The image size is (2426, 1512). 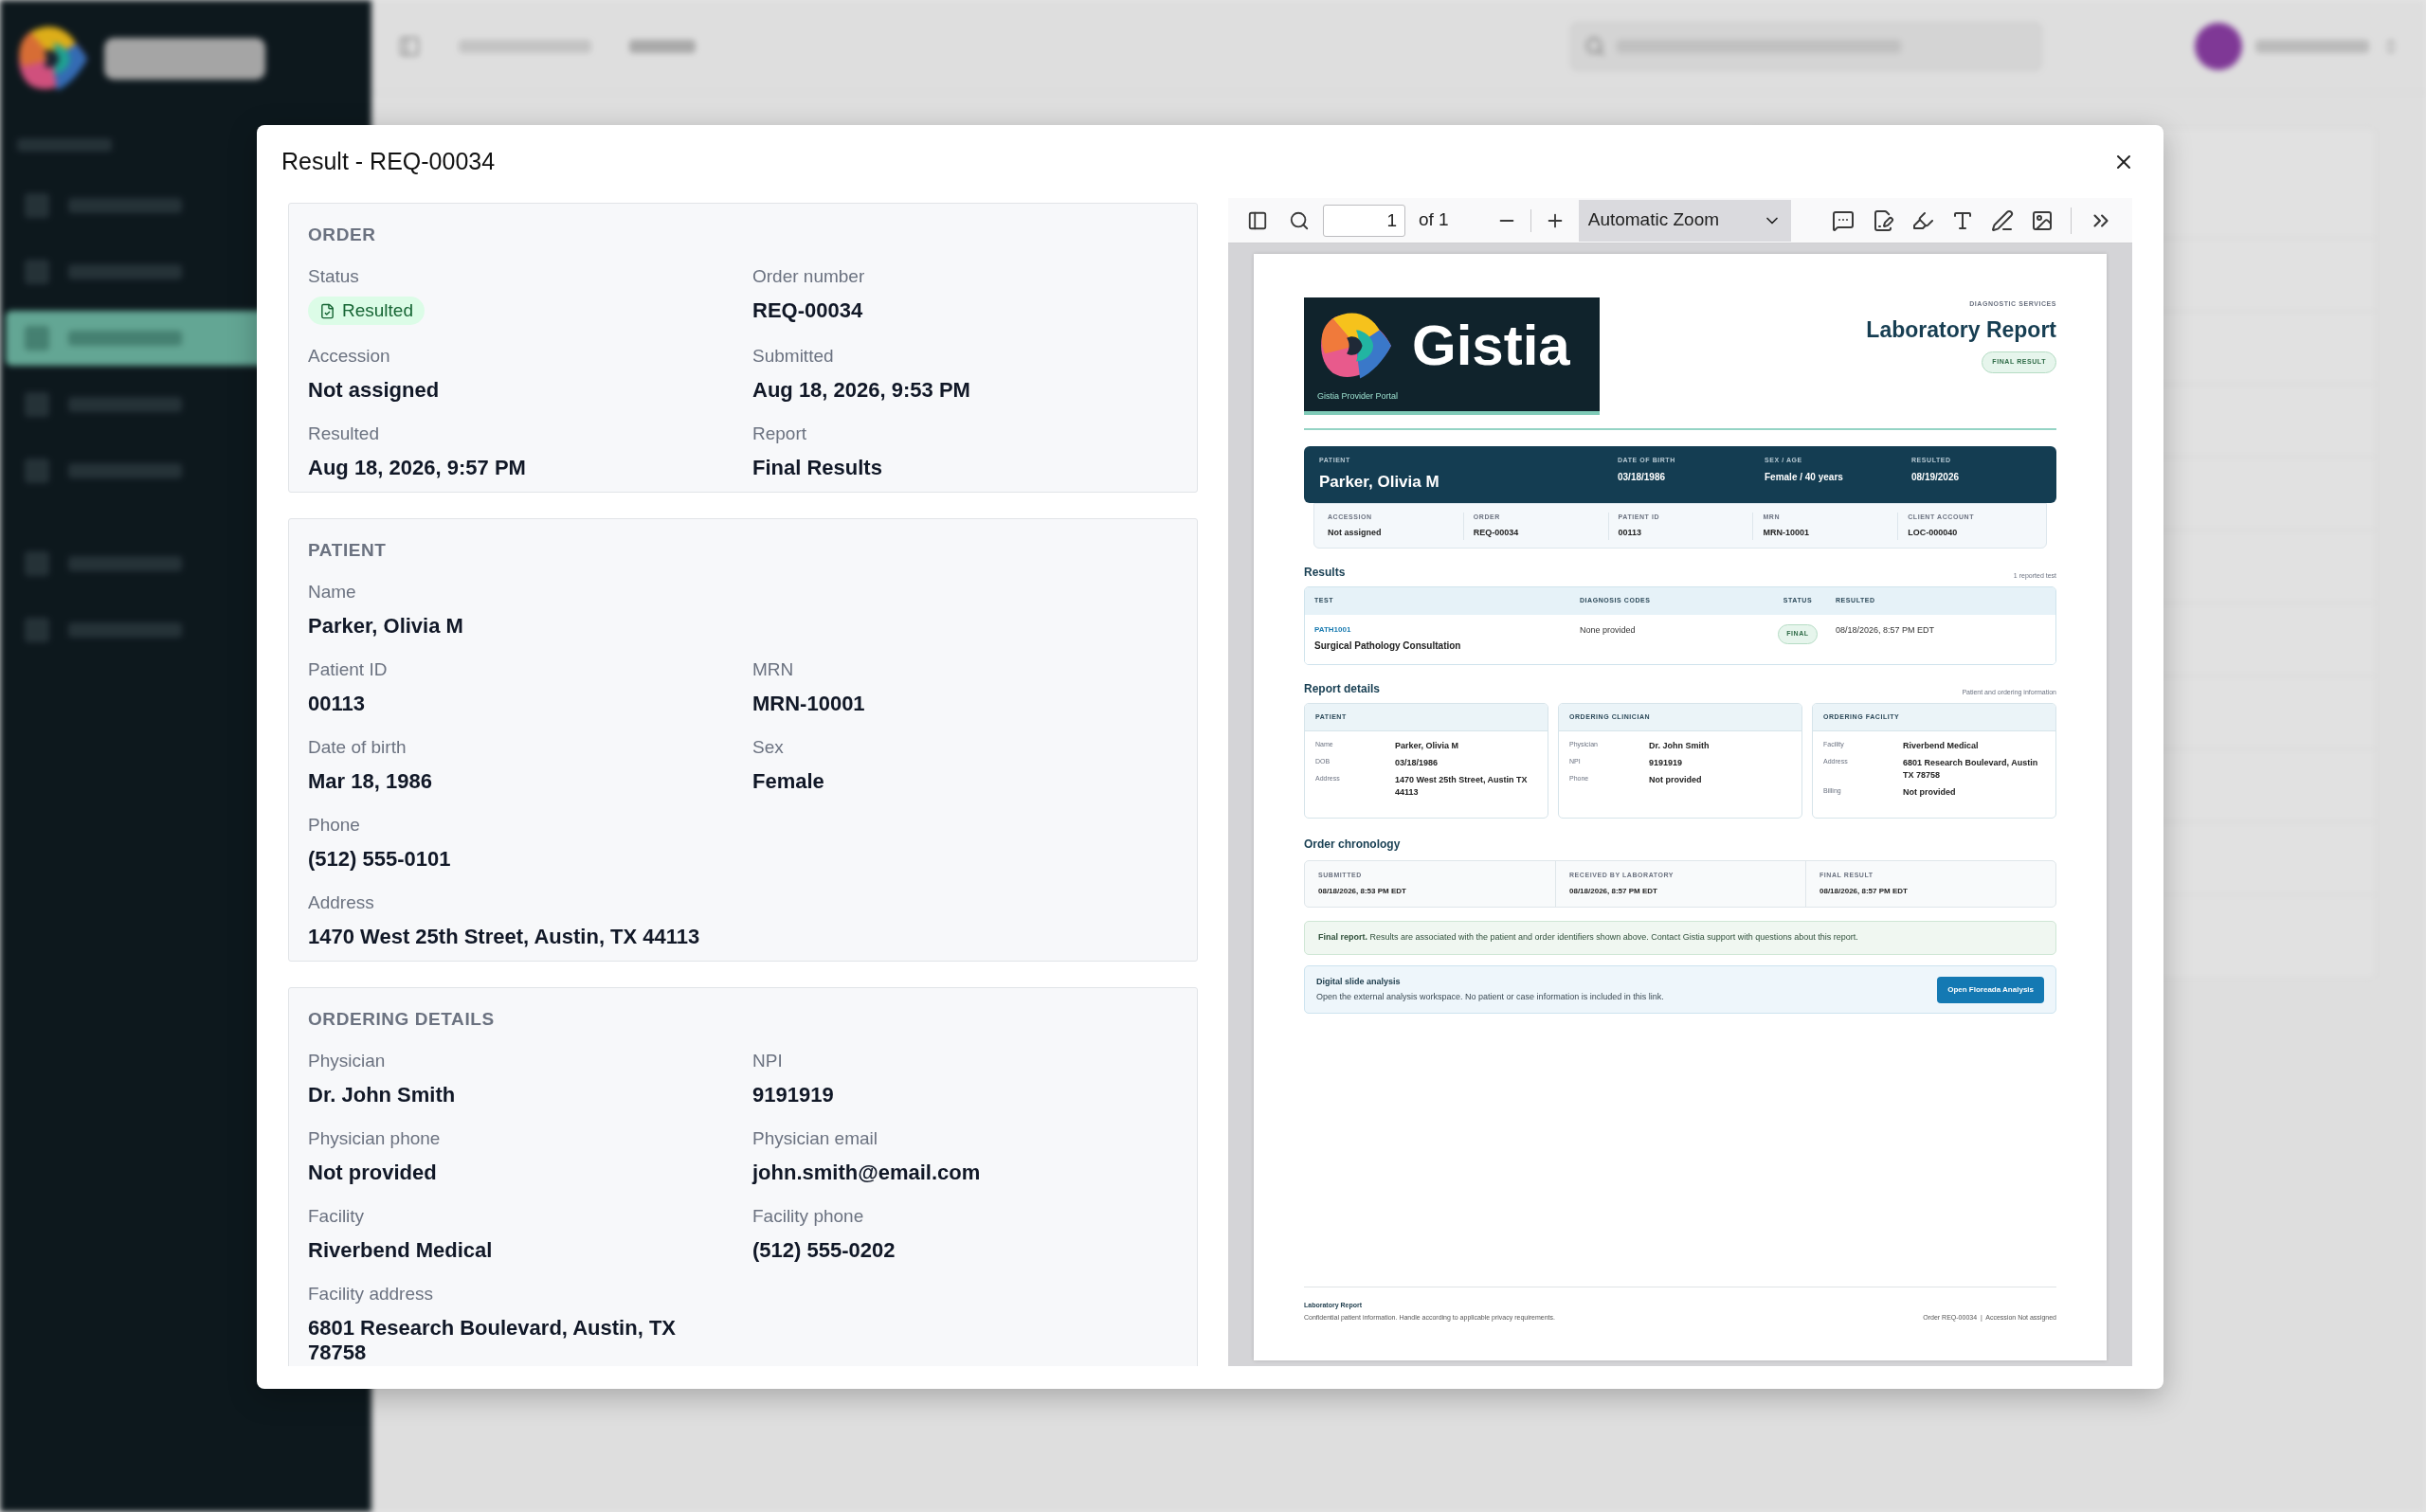 I want to click on dialog-title: Result - REQ-00034, so click(x=388, y=161).